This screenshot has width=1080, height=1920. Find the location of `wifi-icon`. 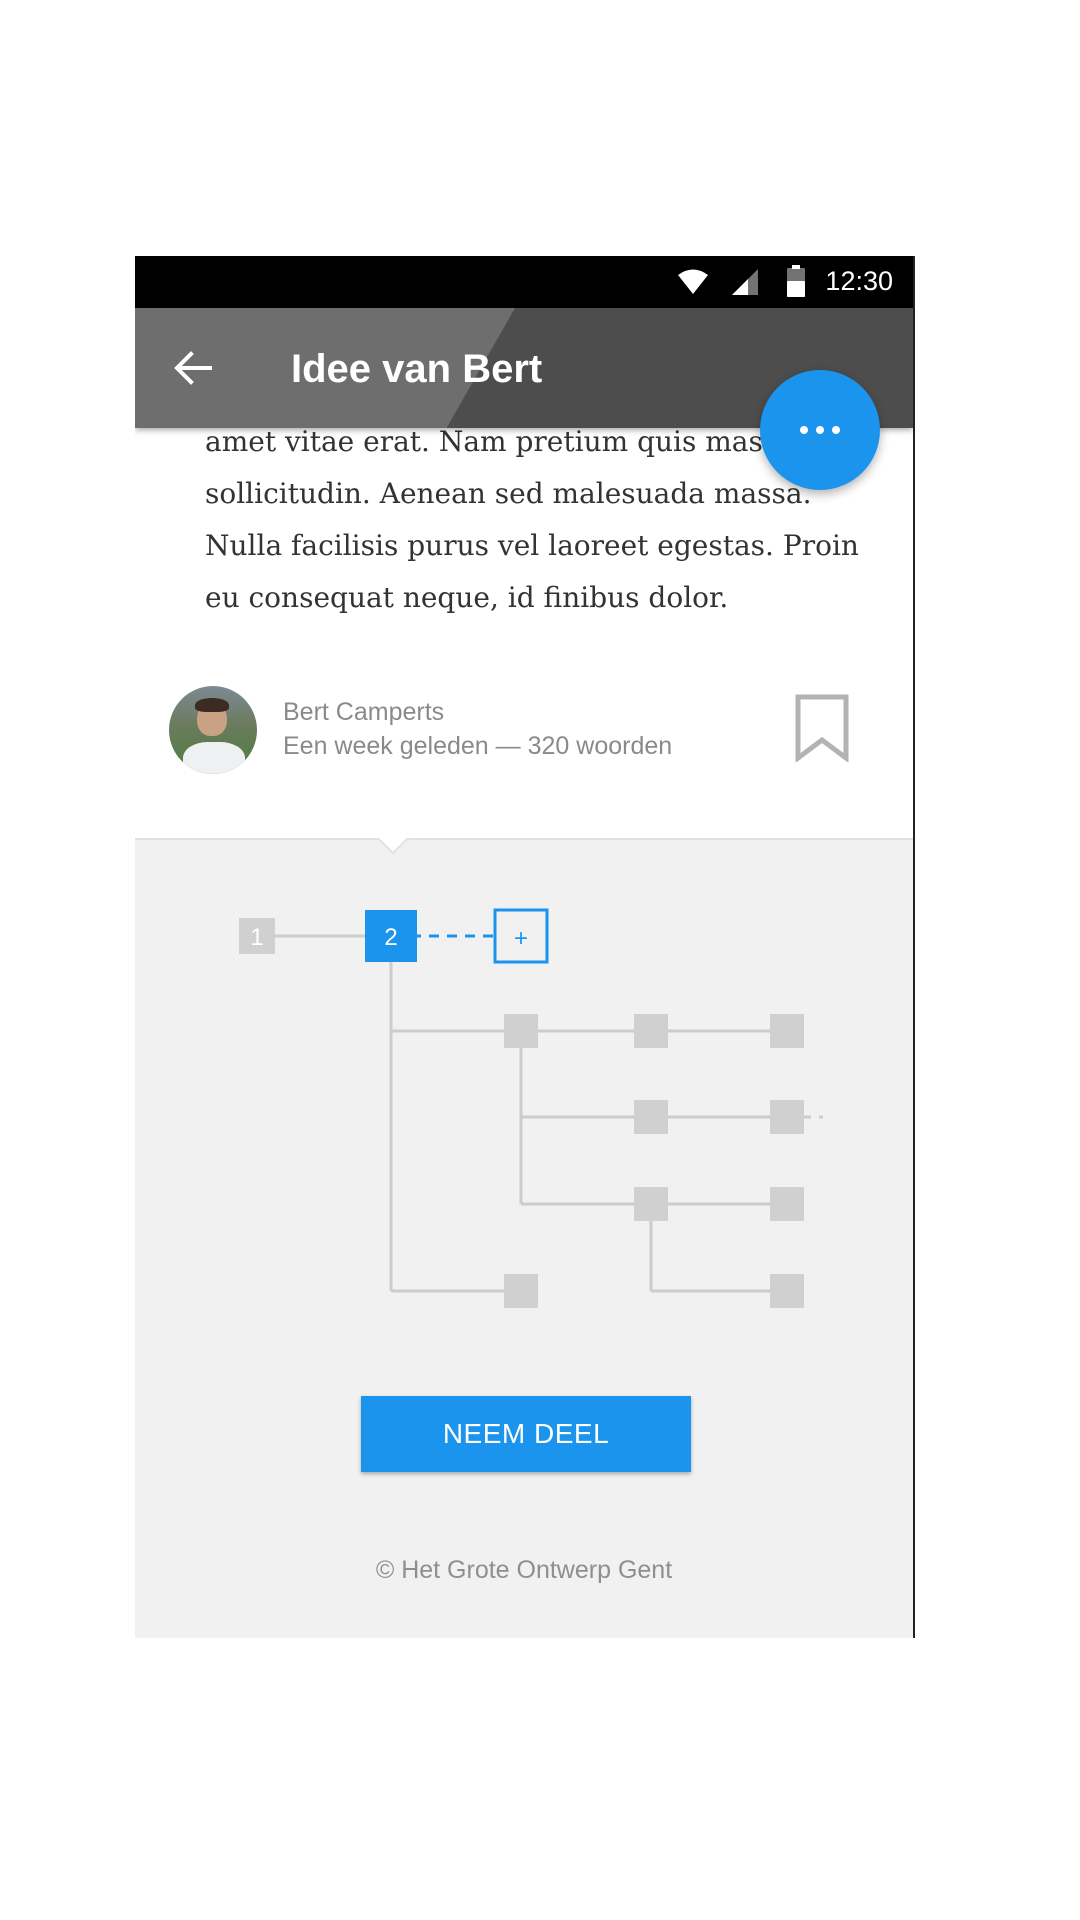

wifi-icon is located at coordinates (693, 281).